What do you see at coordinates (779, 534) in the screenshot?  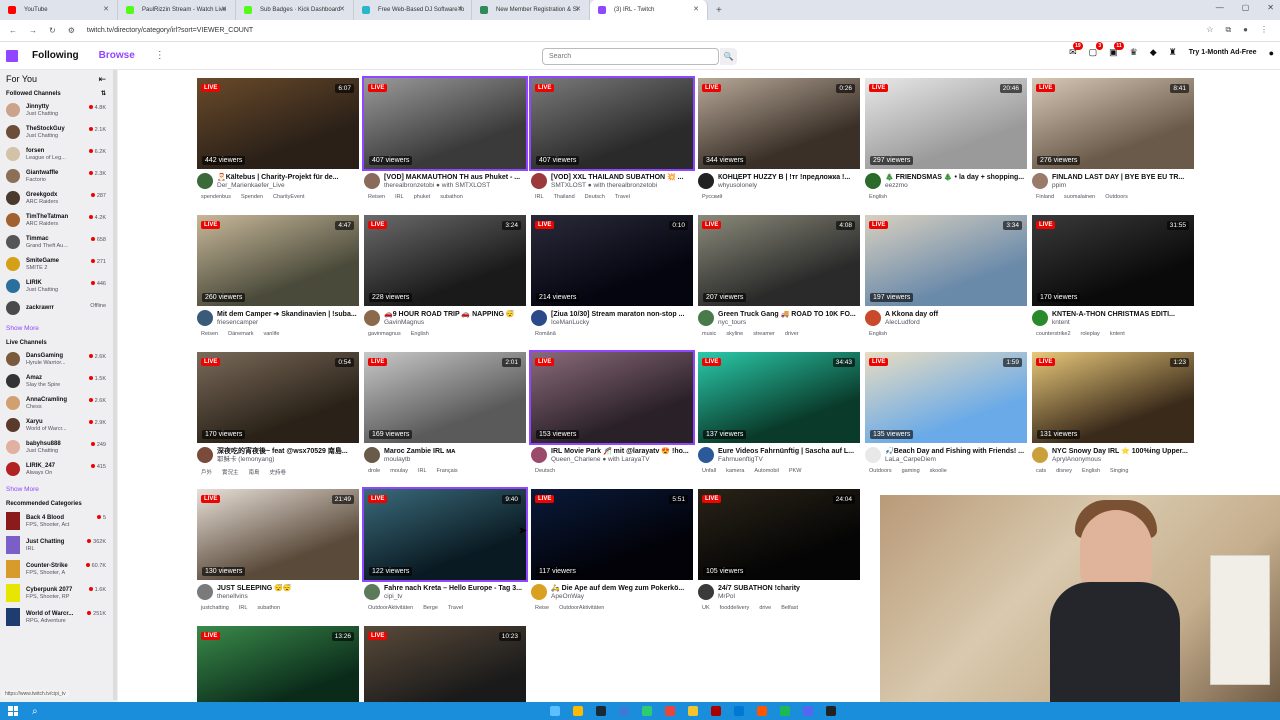 I see `stream-thumbnail: LIVE 24:04 105 viewers` at bounding box center [779, 534].